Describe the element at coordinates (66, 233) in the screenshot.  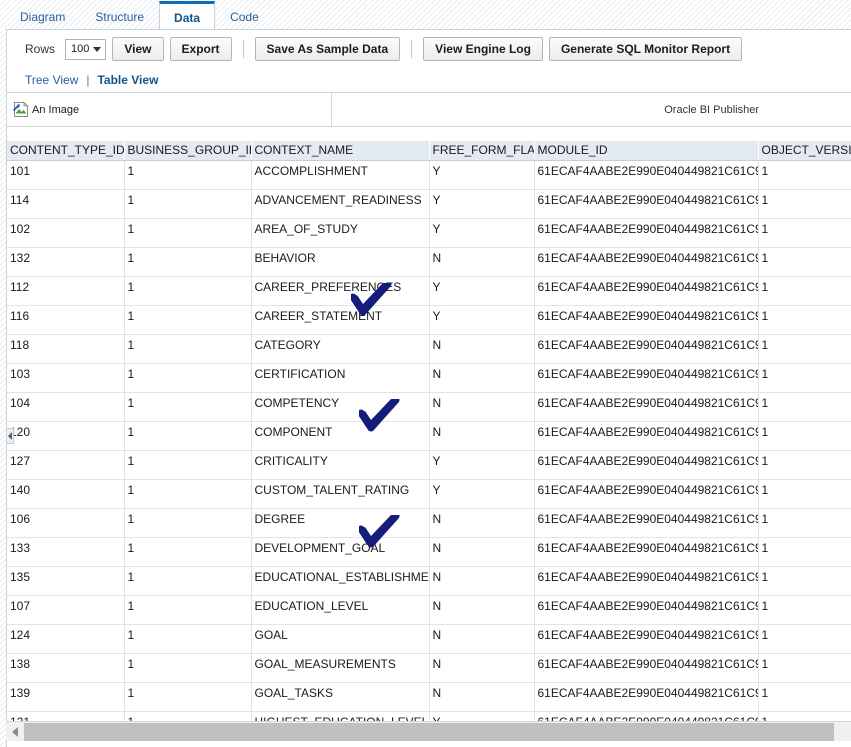
I see `cell-content-type-id: 102` at that location.